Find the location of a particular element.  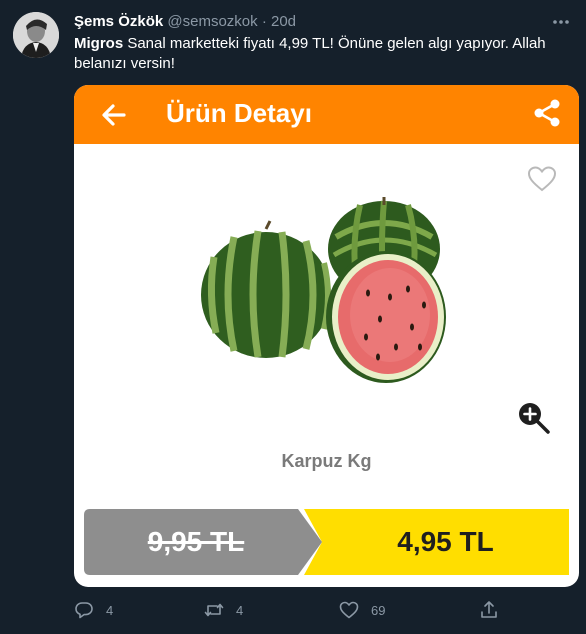

avatar is located at coordinates (36, 35).